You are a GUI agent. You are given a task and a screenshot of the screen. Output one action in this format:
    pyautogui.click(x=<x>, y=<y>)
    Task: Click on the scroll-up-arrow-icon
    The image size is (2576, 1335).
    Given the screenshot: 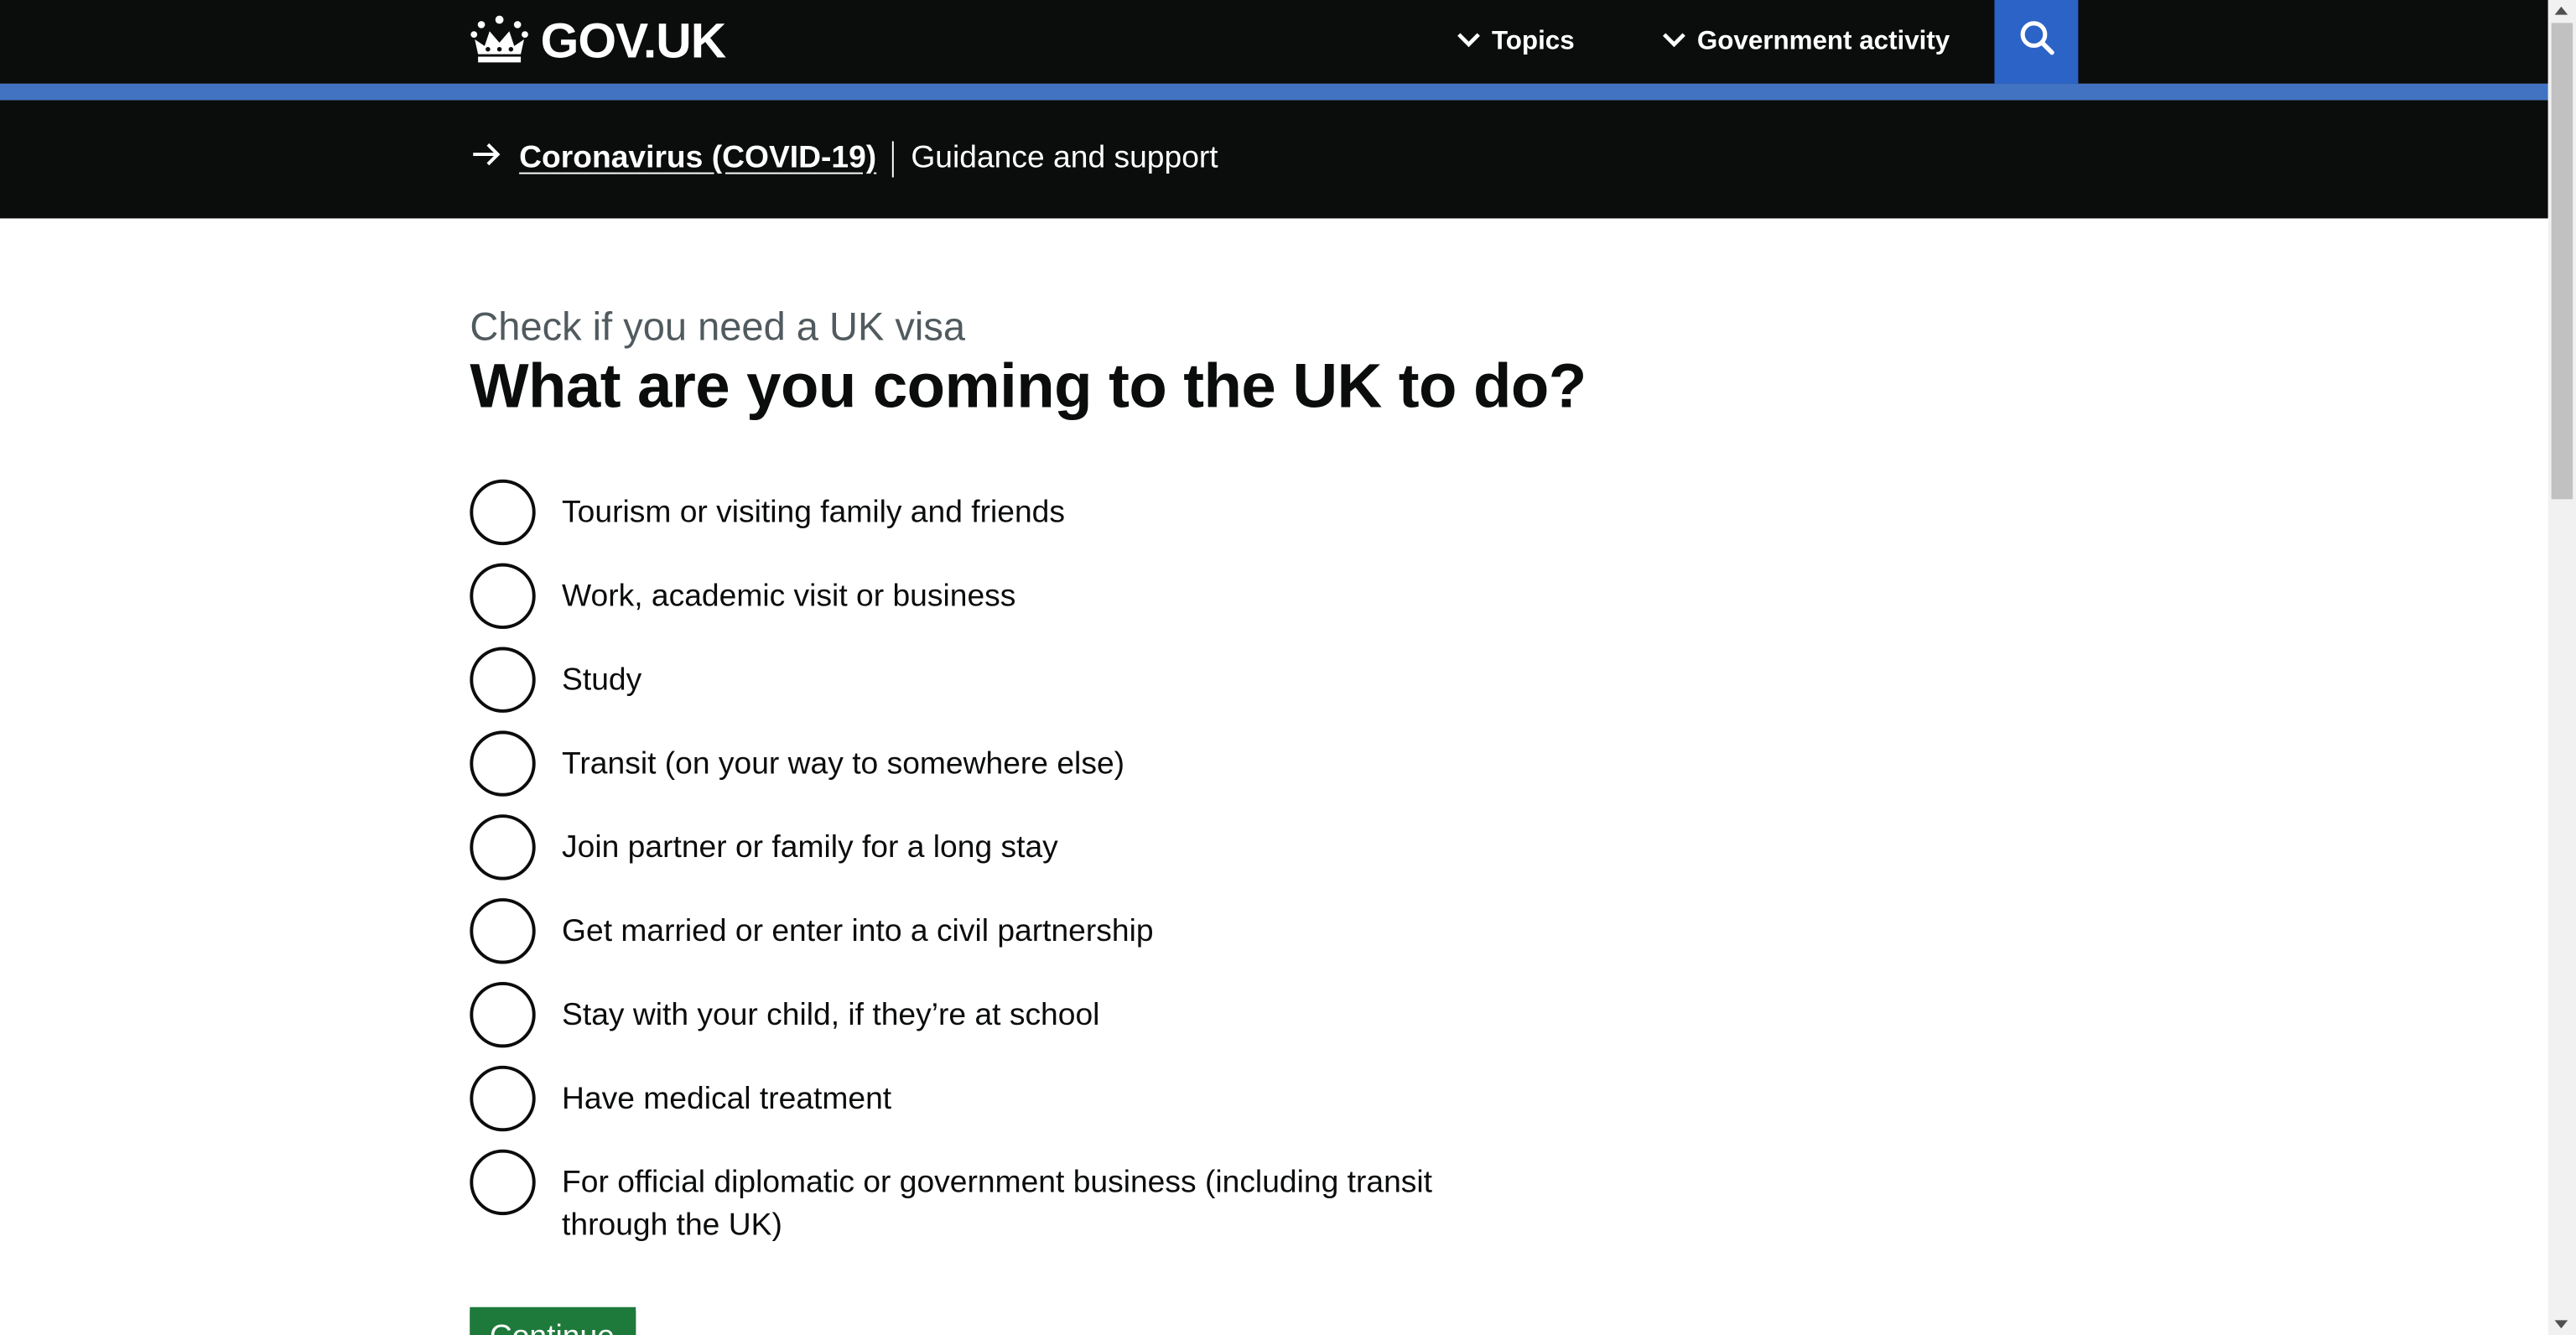 What is the action you would take?
    pyautogui.click(x=2561, y=10)
    